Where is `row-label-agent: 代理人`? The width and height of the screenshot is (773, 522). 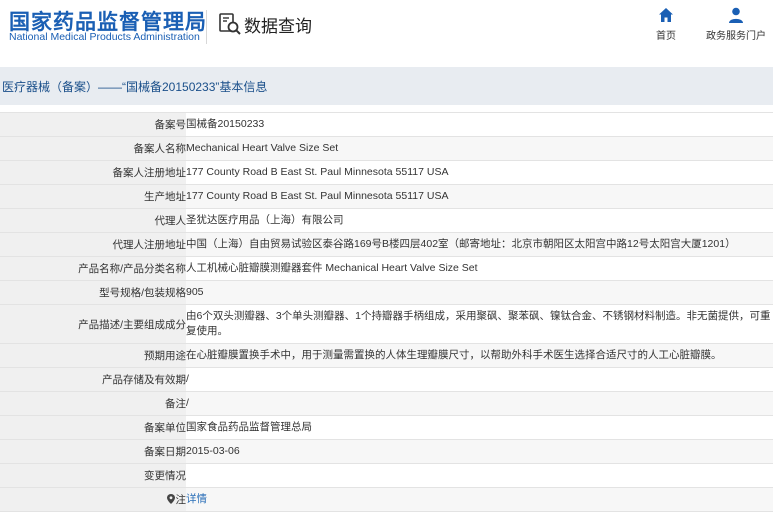
row-label-agent: 代理人 is located at coordinates (93, 220).